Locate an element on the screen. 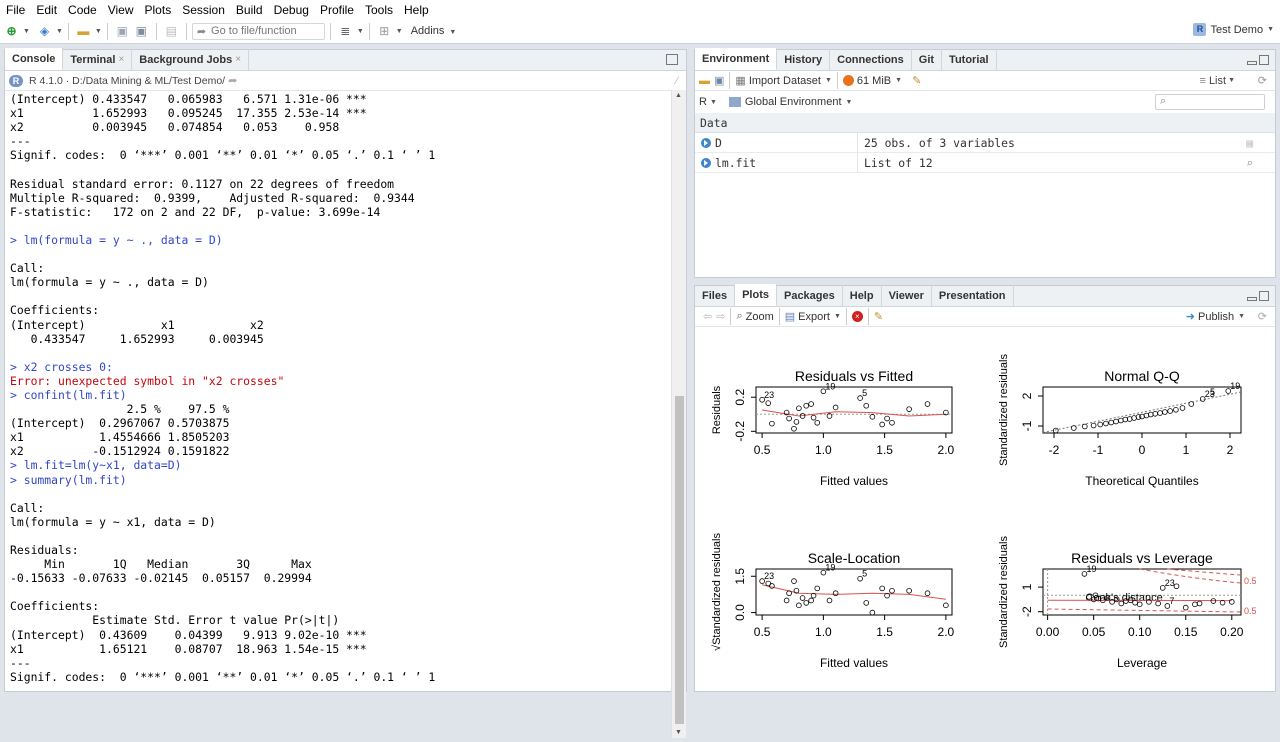 This screenshot has width=1280, height=742. import-dataset-button: ▦Import Dataset▼ is located at coordinates (783, 80).